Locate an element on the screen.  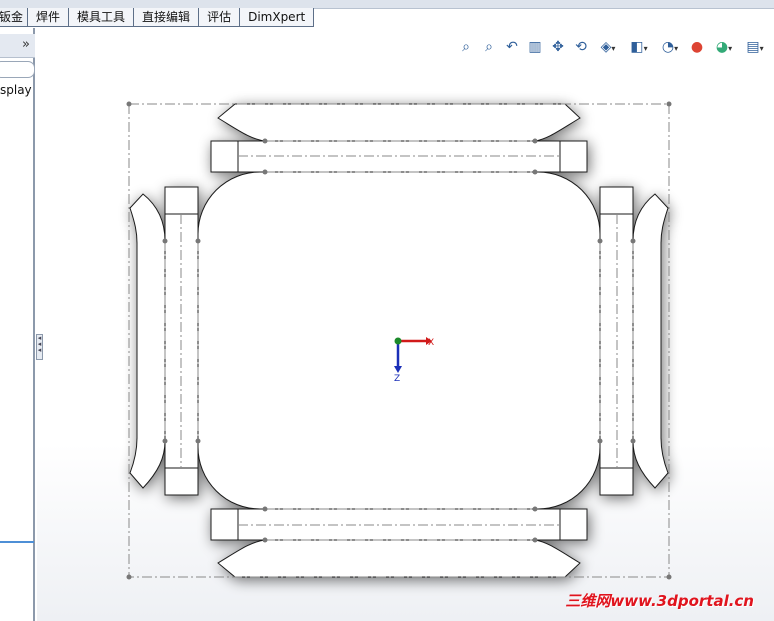
top-lip is located at coordinates (399, 122).